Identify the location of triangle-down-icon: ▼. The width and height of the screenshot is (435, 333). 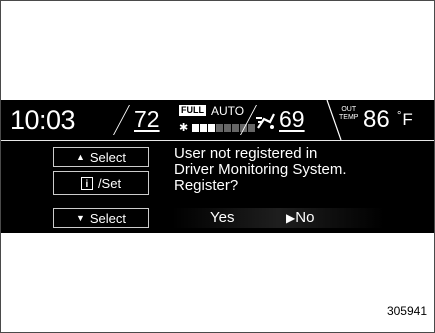
(80, 218).